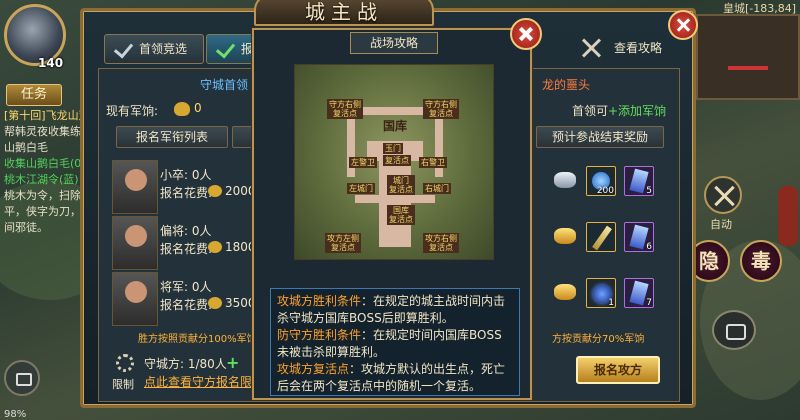 This screenshot has width=800, height=420. Describe the element at coordinates (186, 175) in the screenshot. I see `rank-count: 小卒: 0人` at that location.